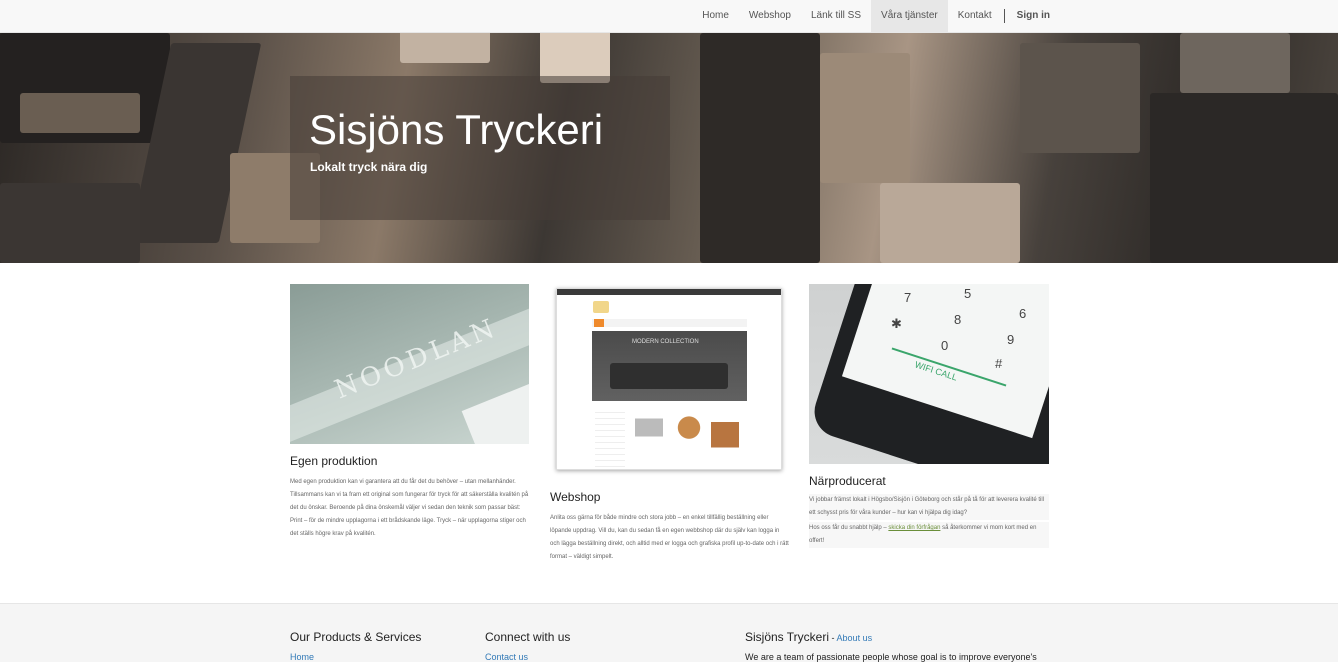  Describe the element at coordinates (1033, 16) in the screenshot. I see `sign-in-link: Sign in` at that location.